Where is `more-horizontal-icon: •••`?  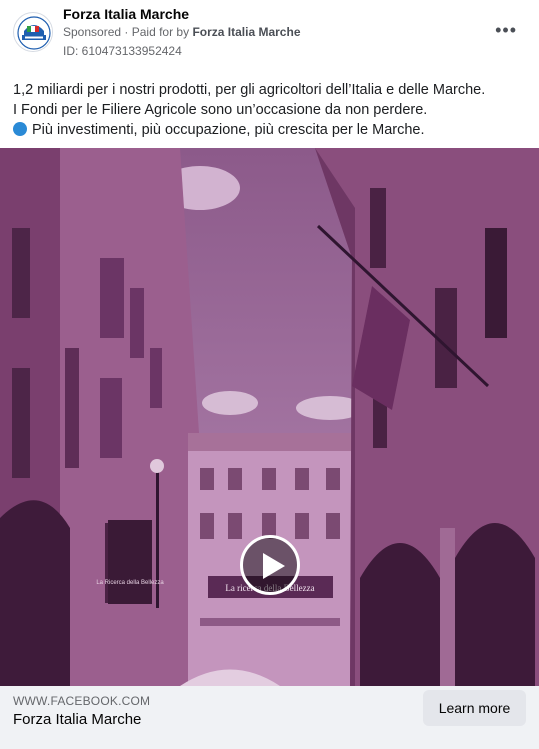 more-horizontal-icon: ••• is located at coordinates (506, 30).